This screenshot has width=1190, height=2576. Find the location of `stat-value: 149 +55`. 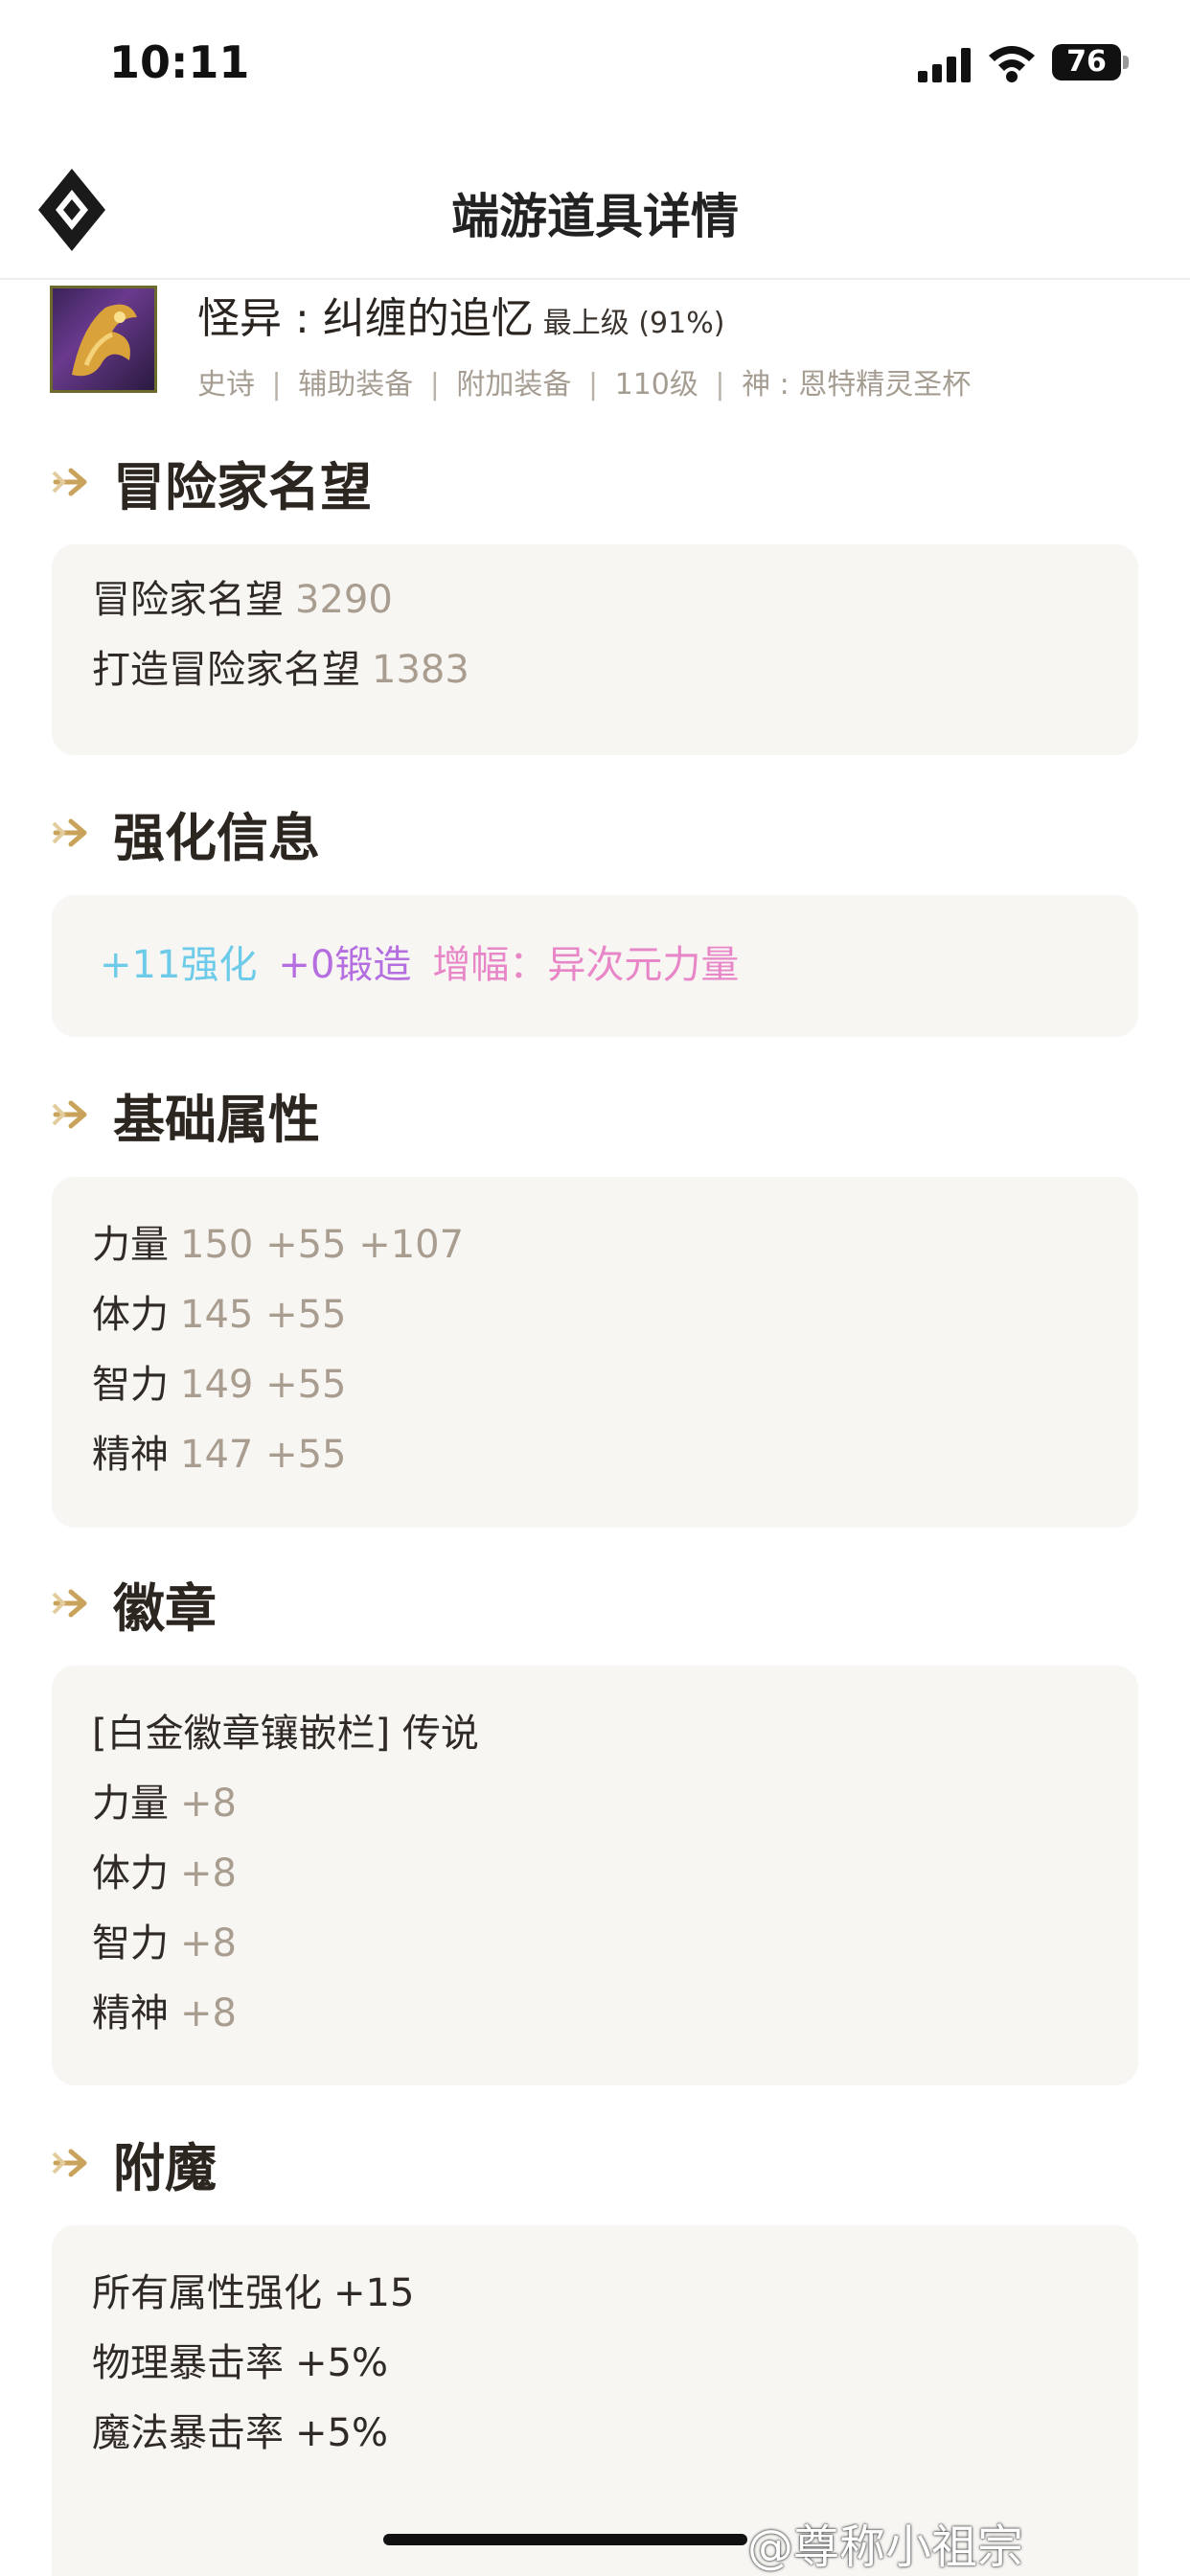

stat-value: 149 +55 is located at coordinates (264, 1385).